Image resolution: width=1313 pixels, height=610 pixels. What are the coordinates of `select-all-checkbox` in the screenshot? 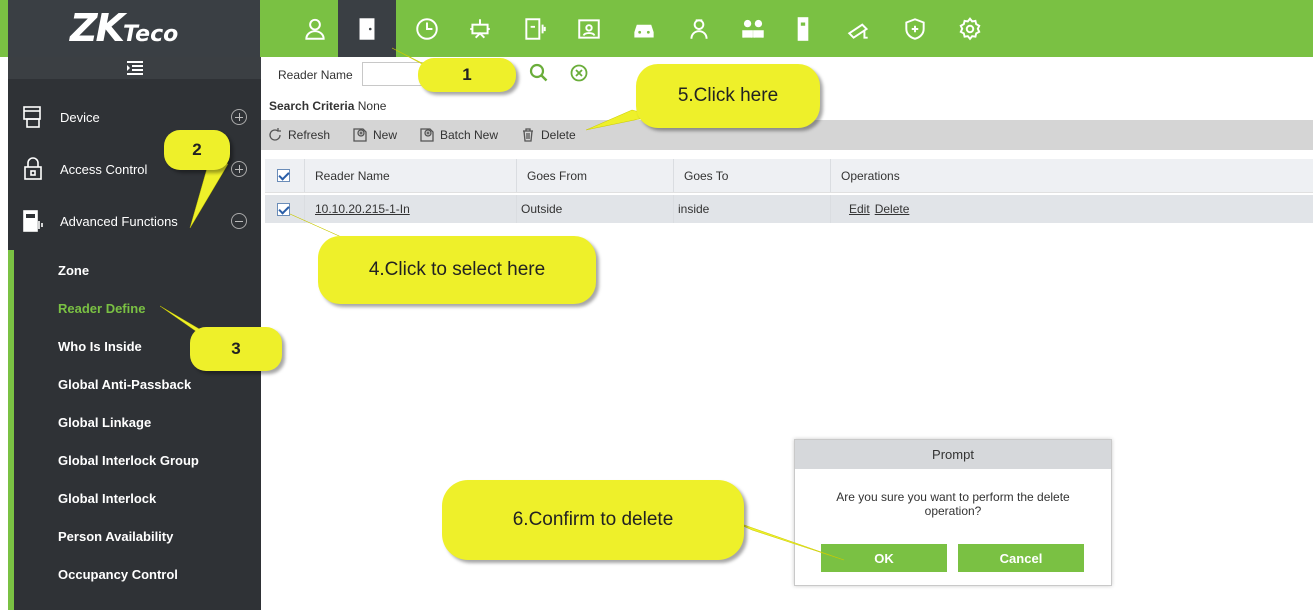 It's located at (283, 175).